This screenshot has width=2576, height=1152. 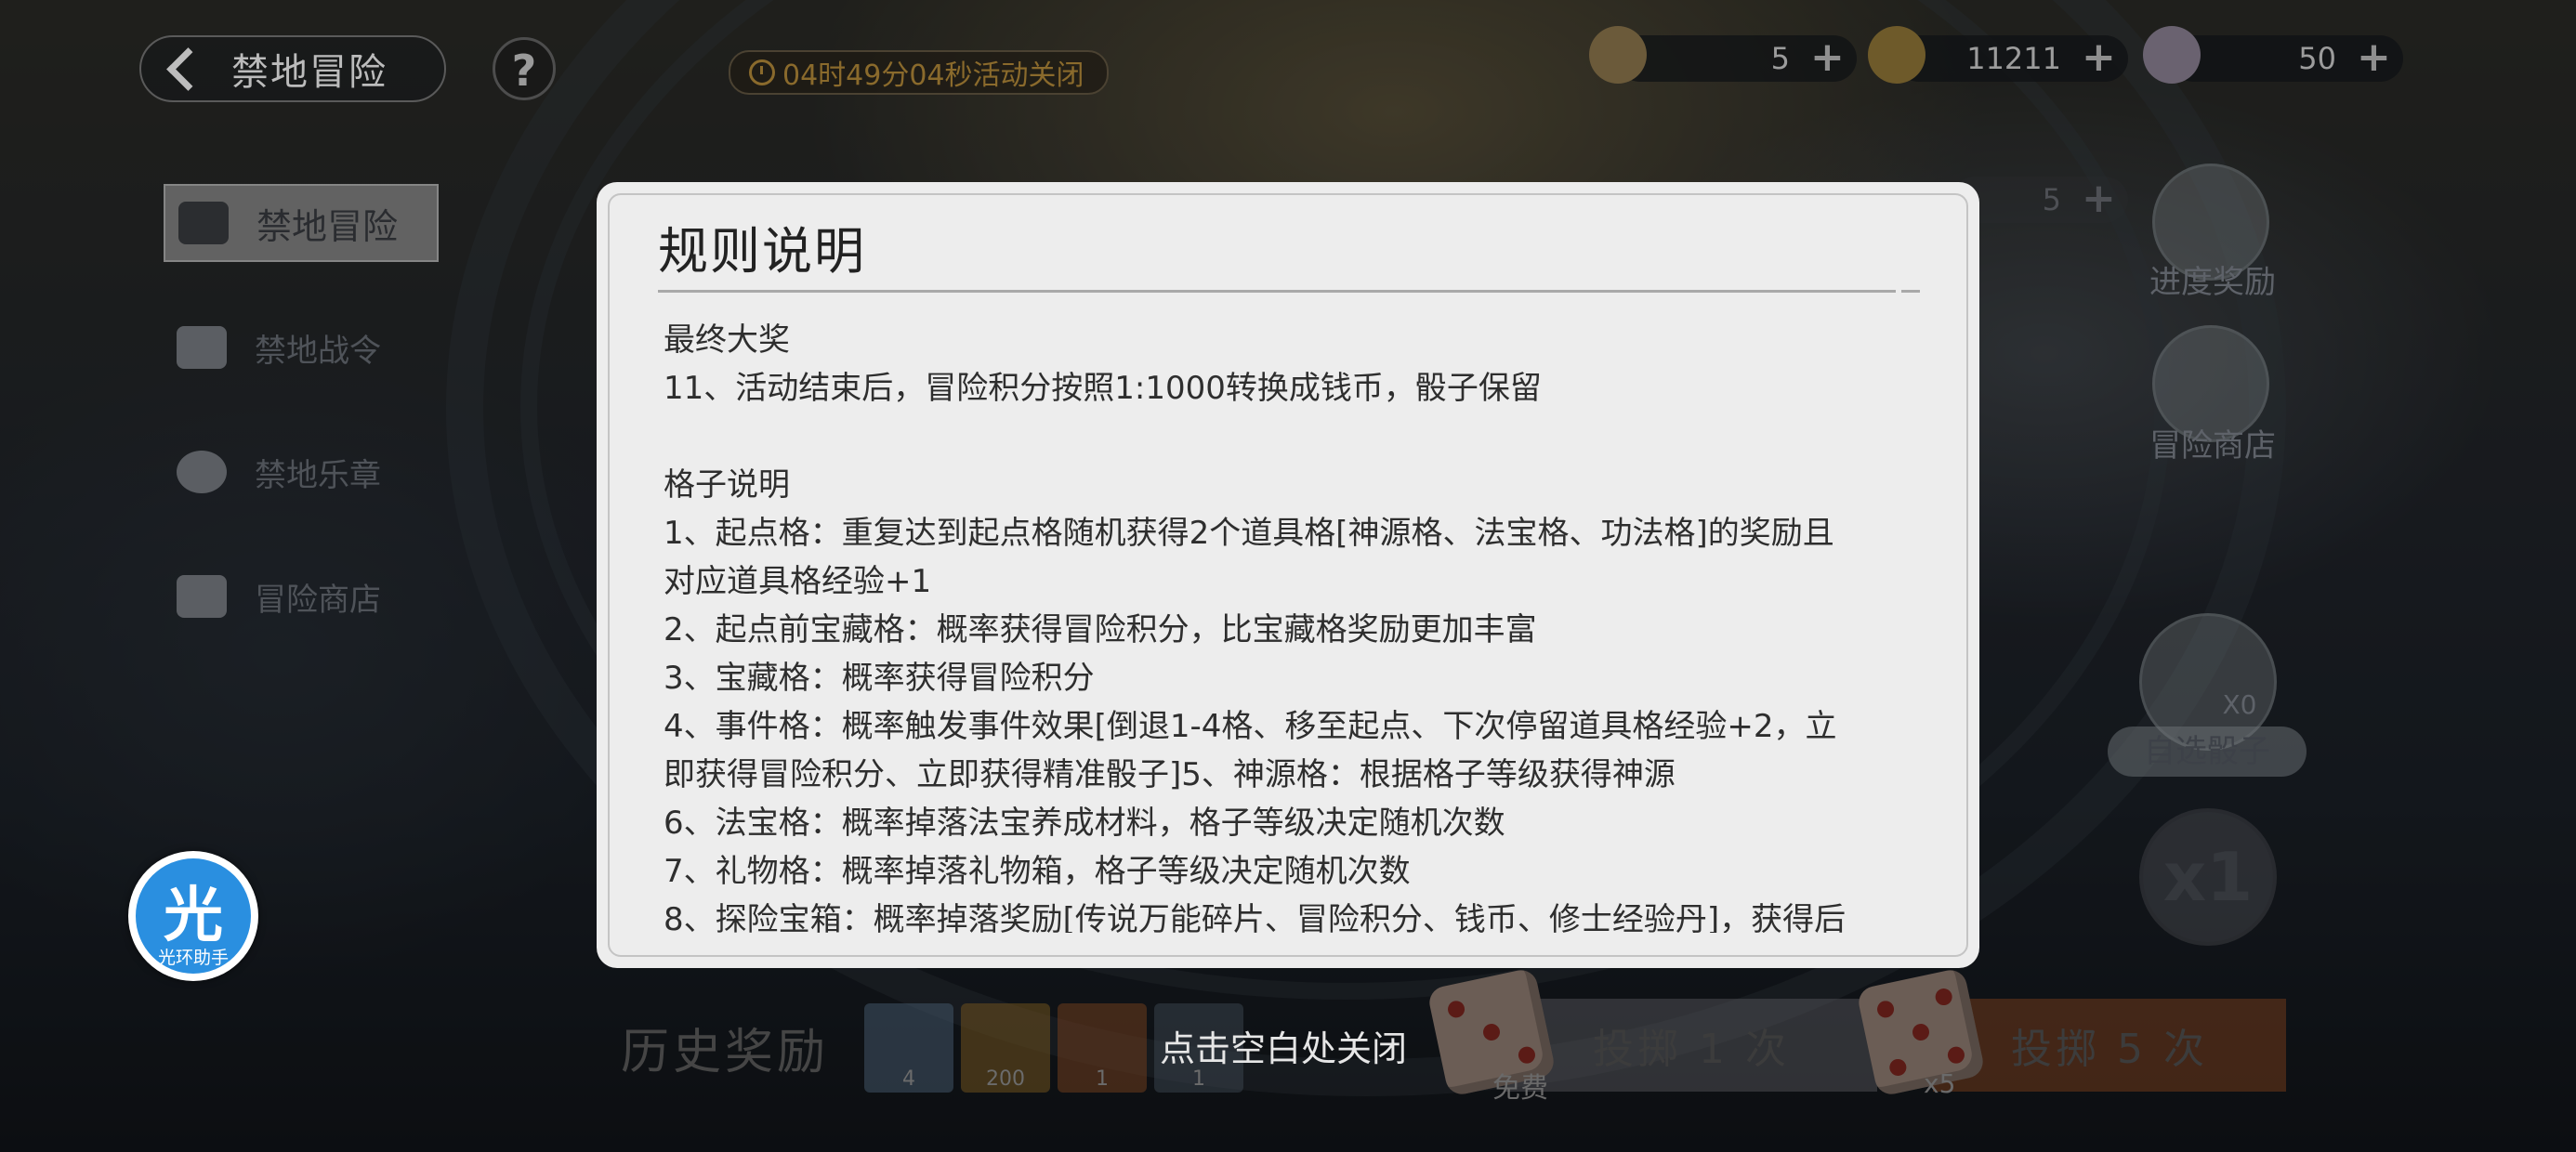 I want to click on timer-text: 04时49分04秒活动关闭, so click(x=933, y=75).